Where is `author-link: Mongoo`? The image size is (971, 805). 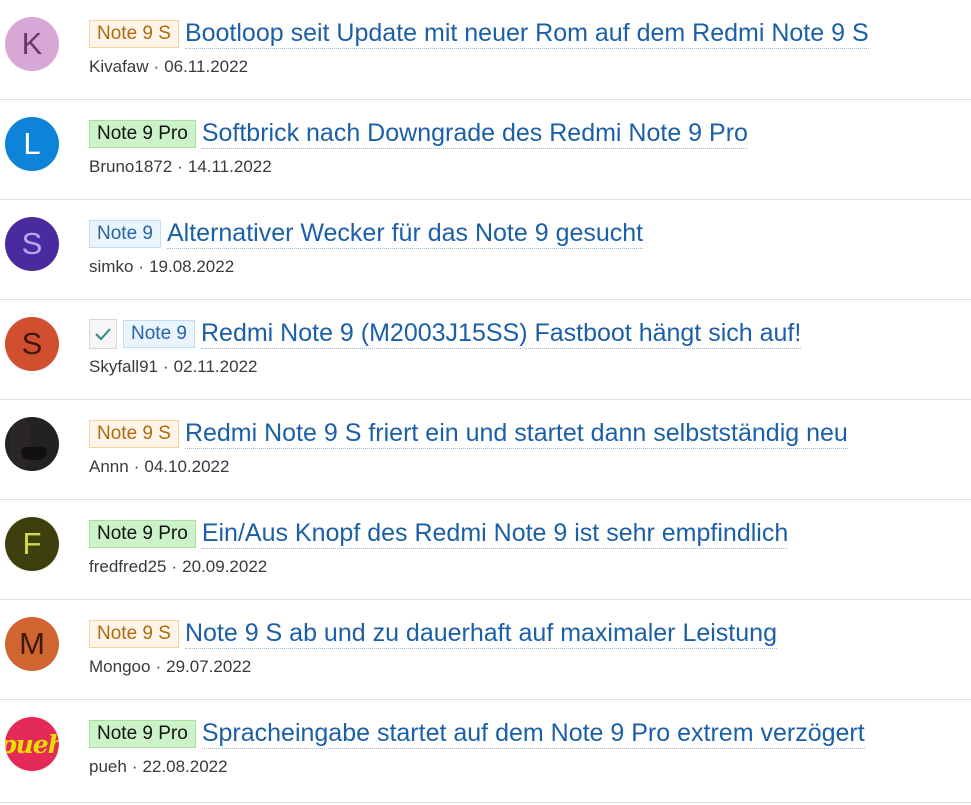 author-link: Mongoo is located at coordinates (119, 666).